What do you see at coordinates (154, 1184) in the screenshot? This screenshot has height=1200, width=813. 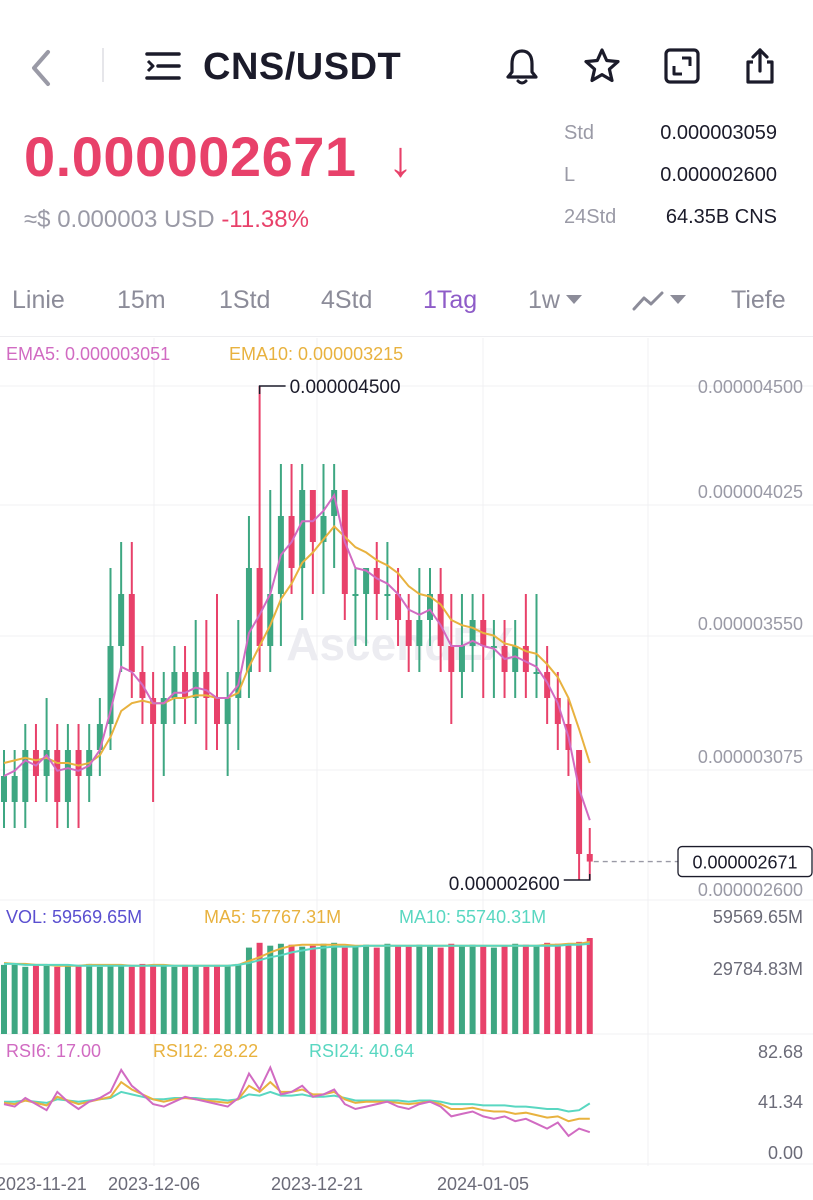 I see `x-tick-label: 2023-12-06` at bounding box center [154, 1184].